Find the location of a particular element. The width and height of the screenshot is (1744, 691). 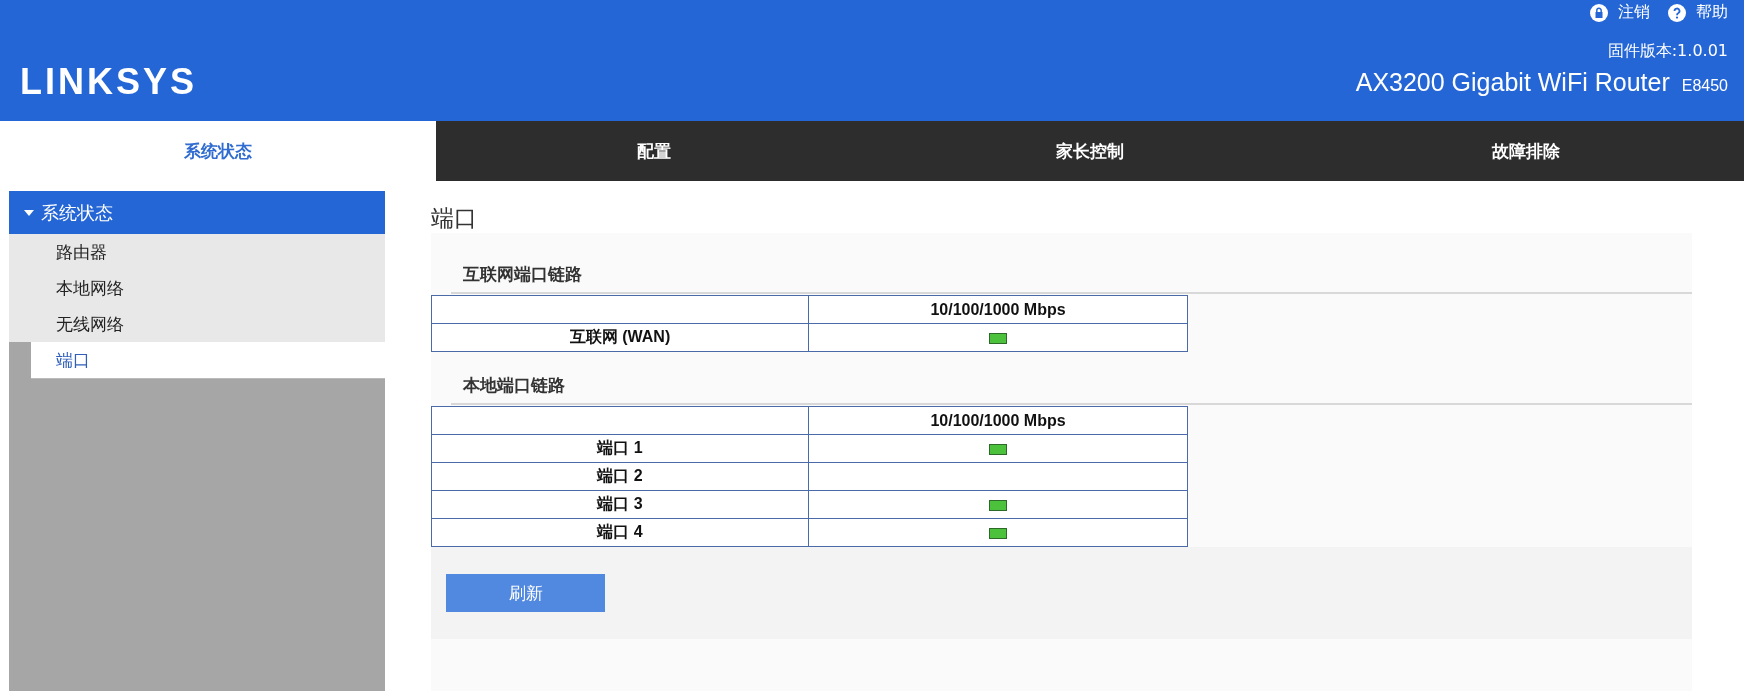

port-name: 端口 3 is located at coordinates (620, 504).